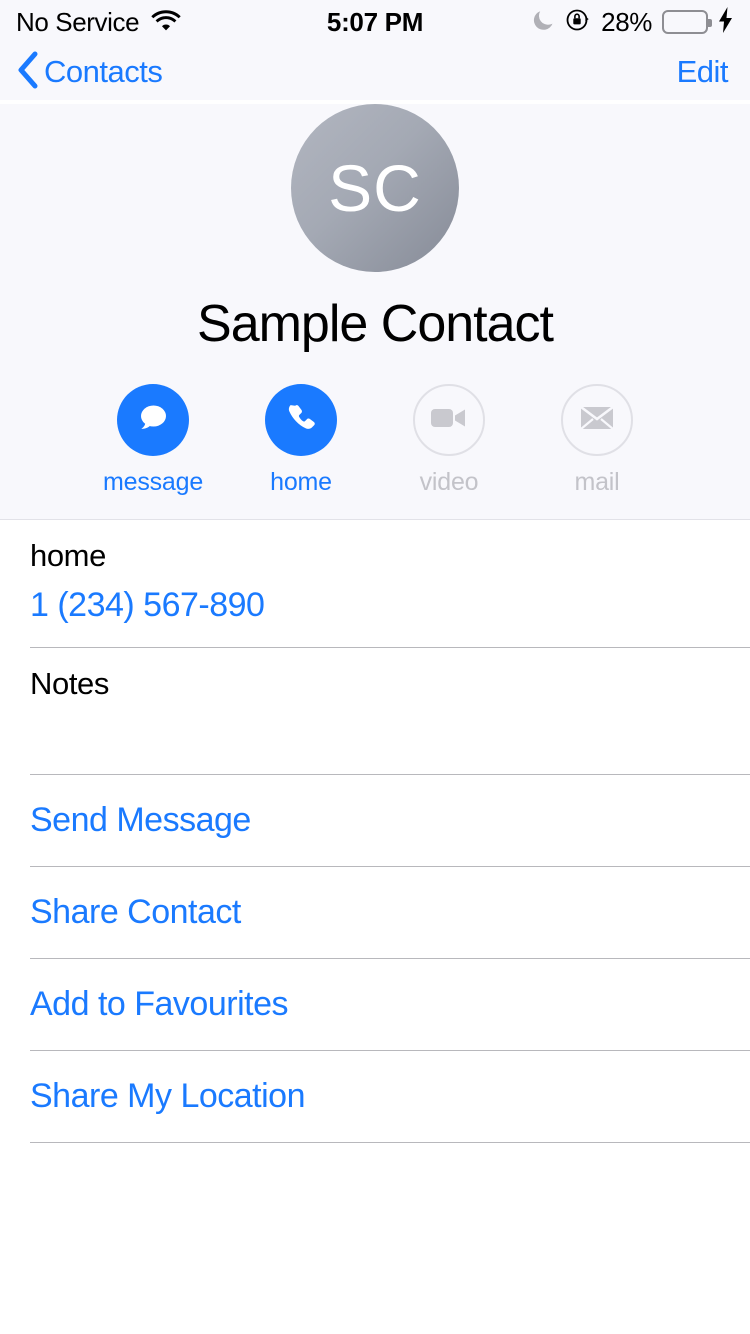 This screenshot has width=750, height=1334. What do you see at coordinates (68, 555) in the screenshot?
I see `phone-field-label: home` at bounding box center [68, 555].